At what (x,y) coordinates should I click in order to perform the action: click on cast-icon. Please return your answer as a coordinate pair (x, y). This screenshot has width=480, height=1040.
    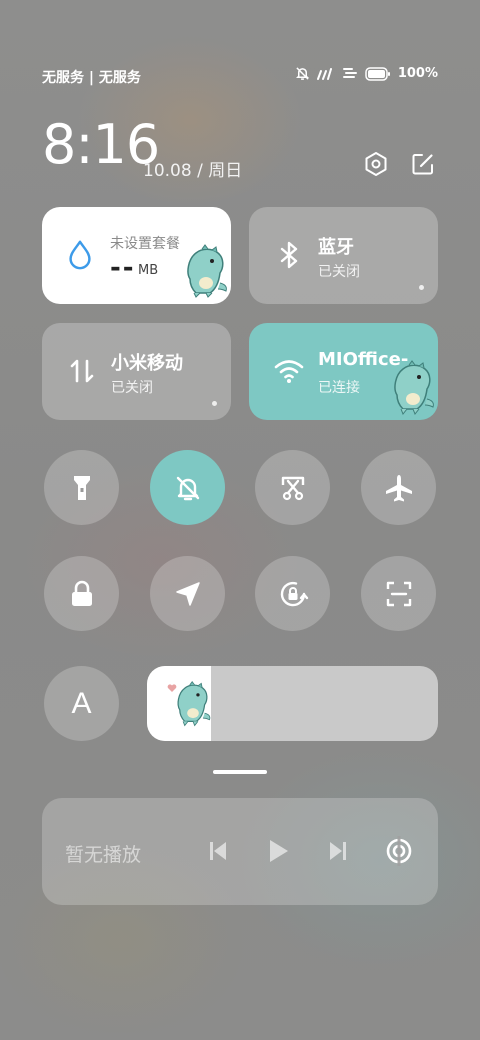
    Looking at the image, I should click on (399, 851).